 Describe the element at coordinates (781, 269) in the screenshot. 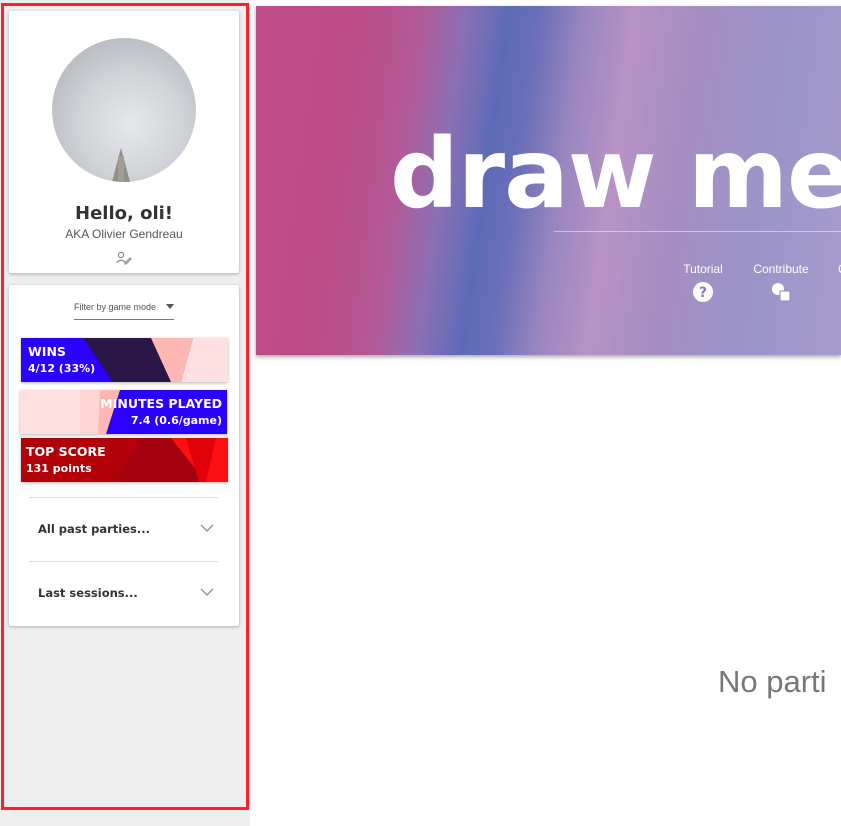

I see `nav-contribute-label: Contribute` at that location.